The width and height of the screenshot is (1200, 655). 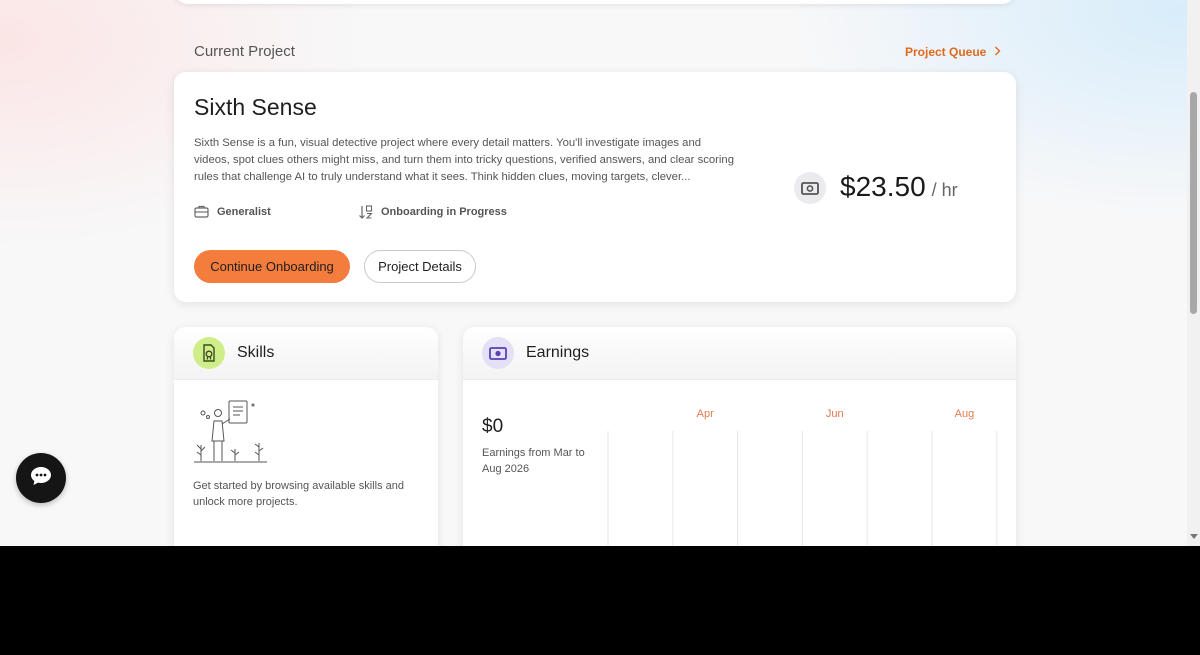 I want to click on top-card, so click(x=595, y=2).